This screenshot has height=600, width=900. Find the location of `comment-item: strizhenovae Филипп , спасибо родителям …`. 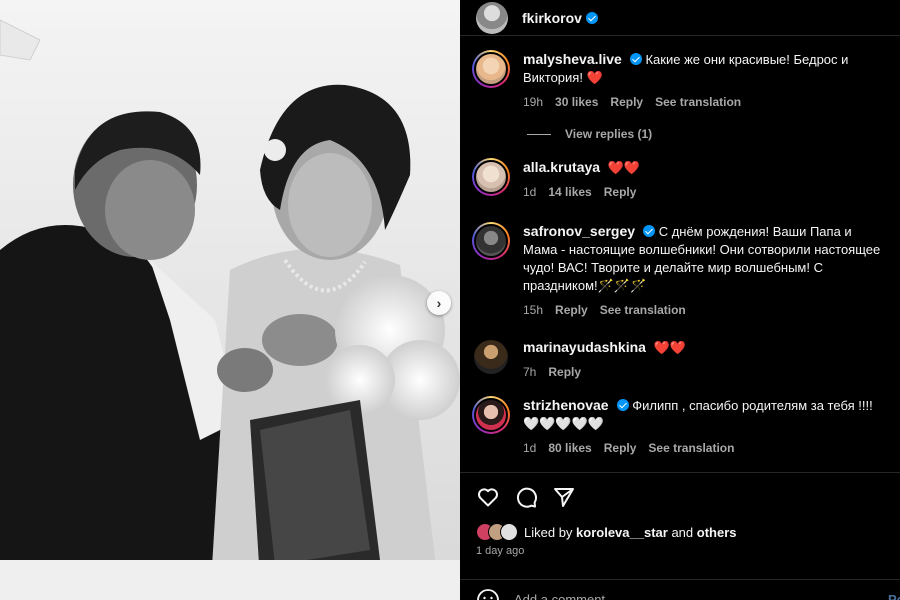

comment-item: strizhenovae Филипп , спасибо родителям … is located at coordinates (682, 425).